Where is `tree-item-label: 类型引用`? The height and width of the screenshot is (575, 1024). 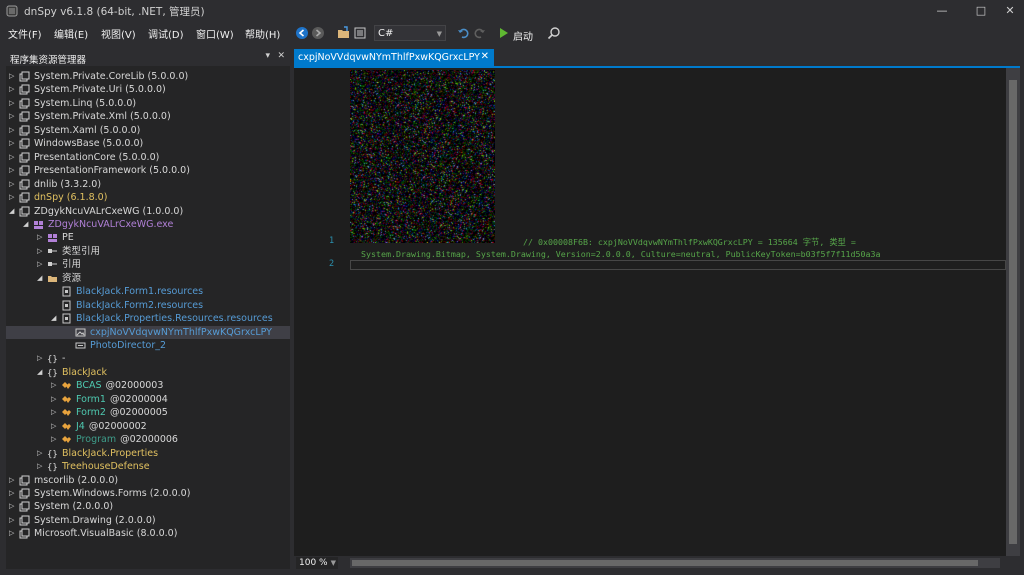 tree-item-label: 类型引用 is located at coordinates (81, 251).